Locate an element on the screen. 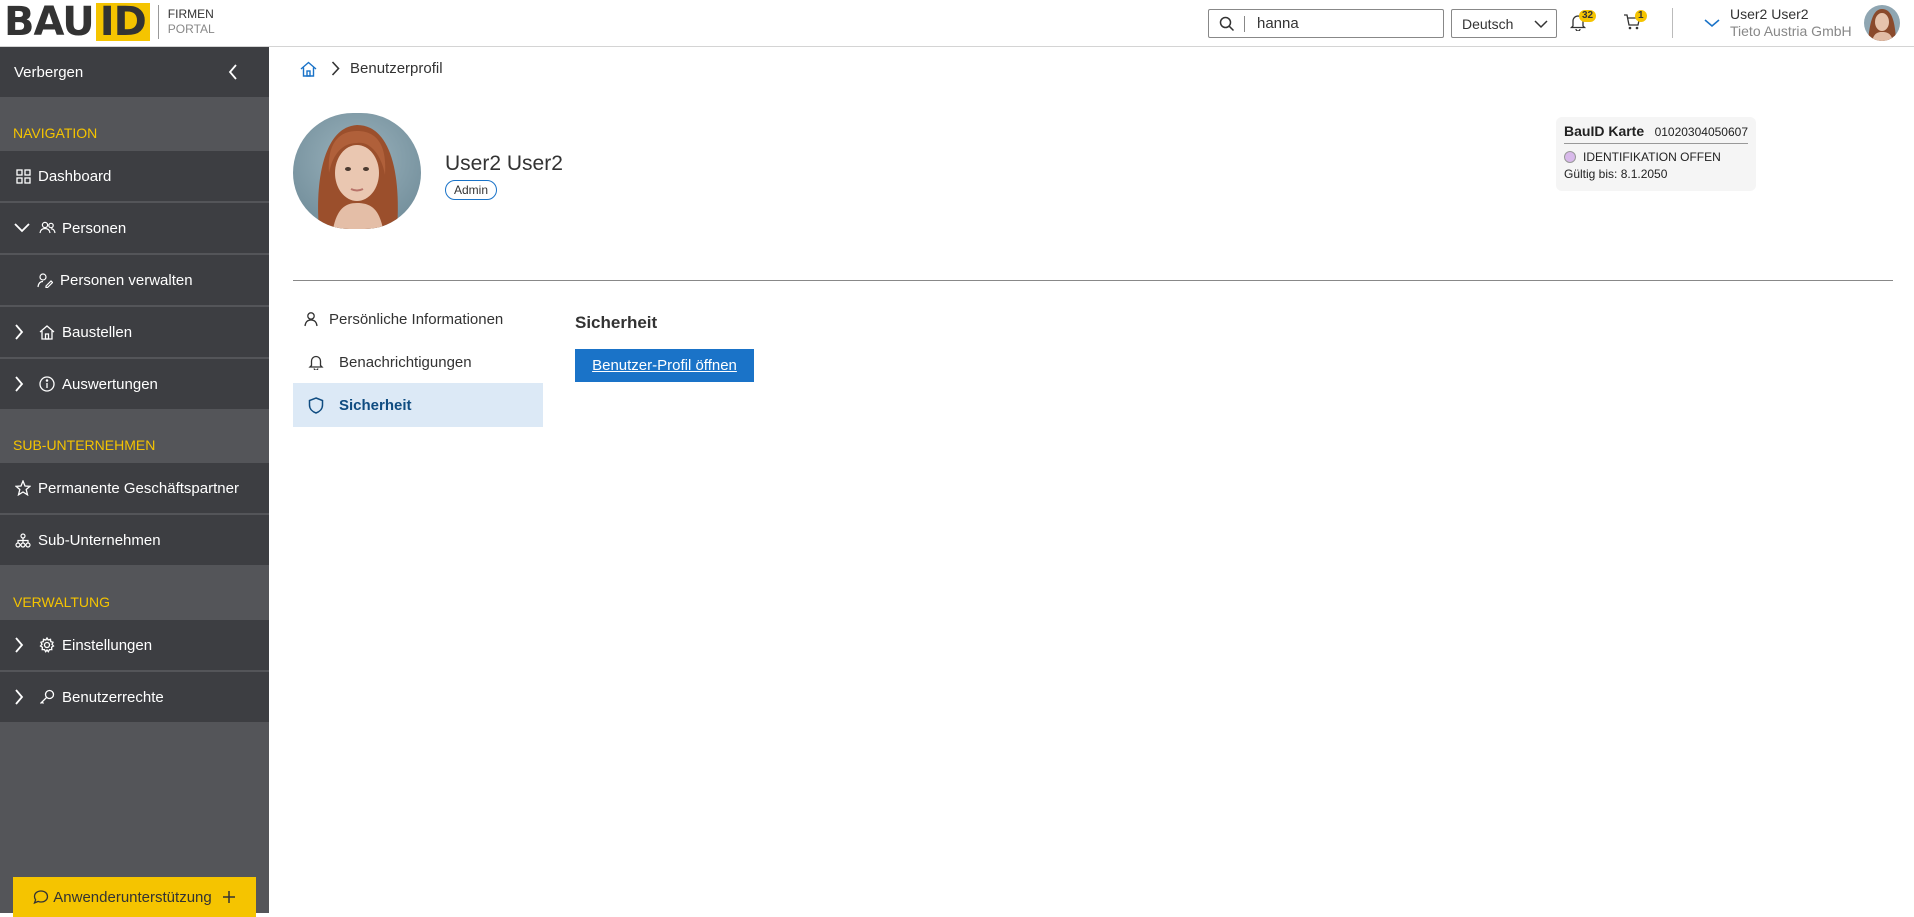  user-menu-names: User2 User2 Tieto Austria GmbH is located at coordinates (1791, 23).